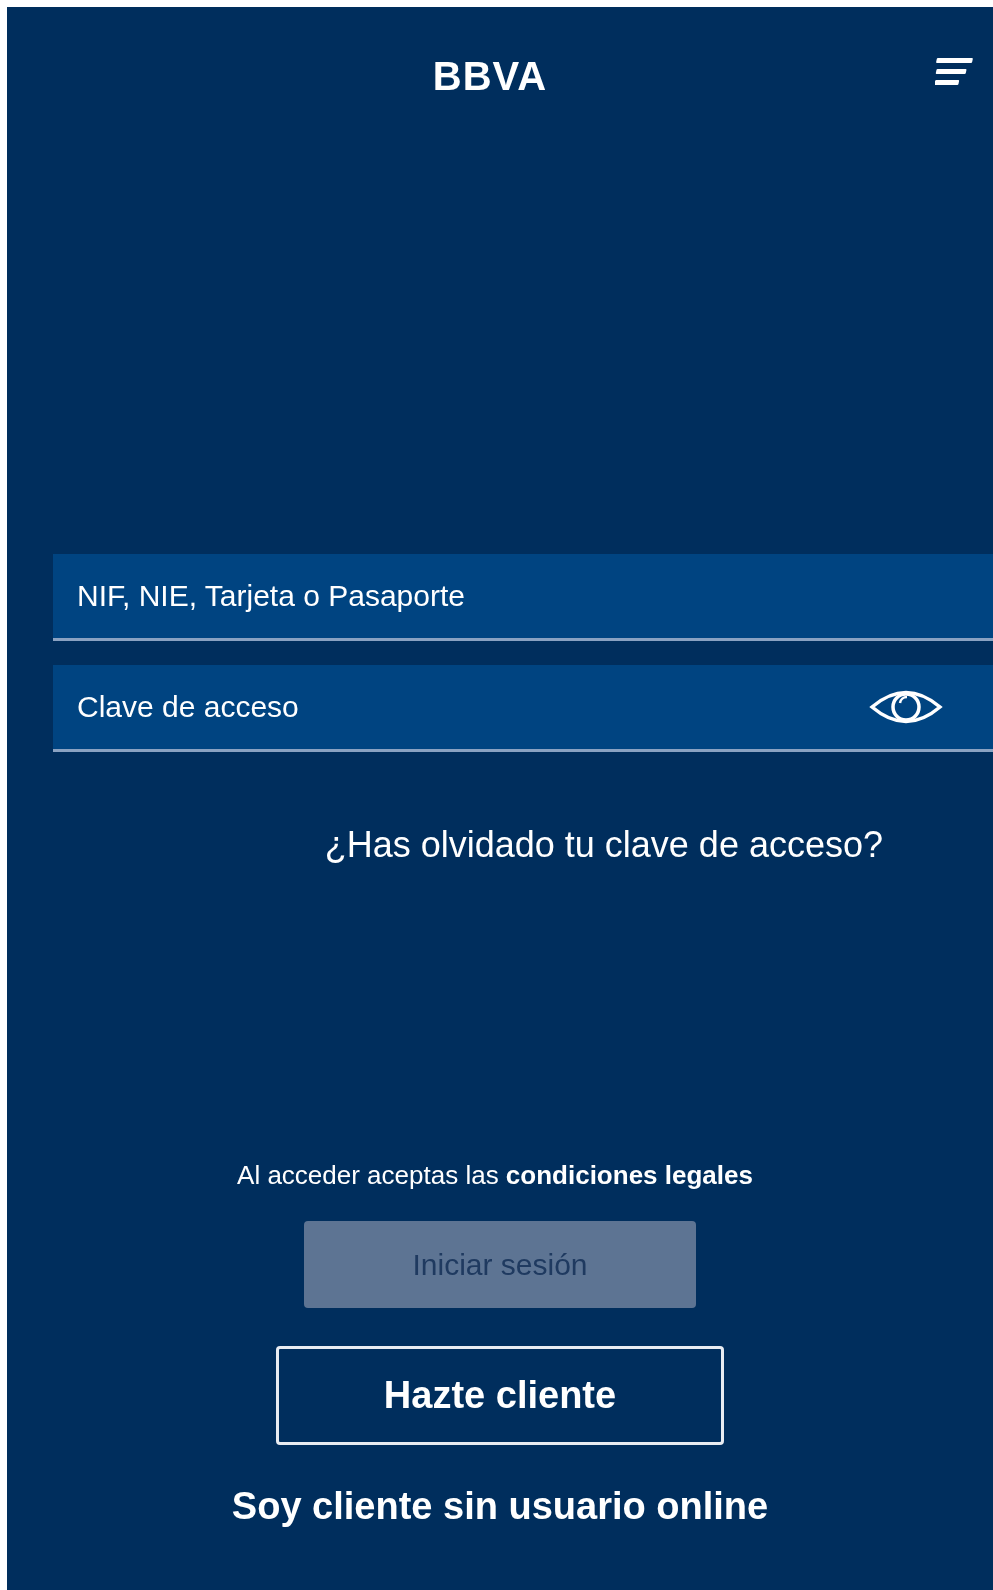  What do you see at coordinates (954, 72) in the screenshot?
I see `menu-icon` at bounding box center [954, 72].